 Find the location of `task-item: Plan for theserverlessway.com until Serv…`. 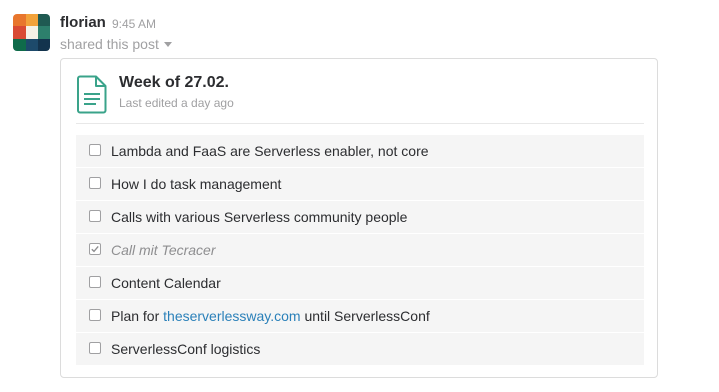

task-item: Plan for theserverlessway.com until Serv… is located at coordinates (360, 316).